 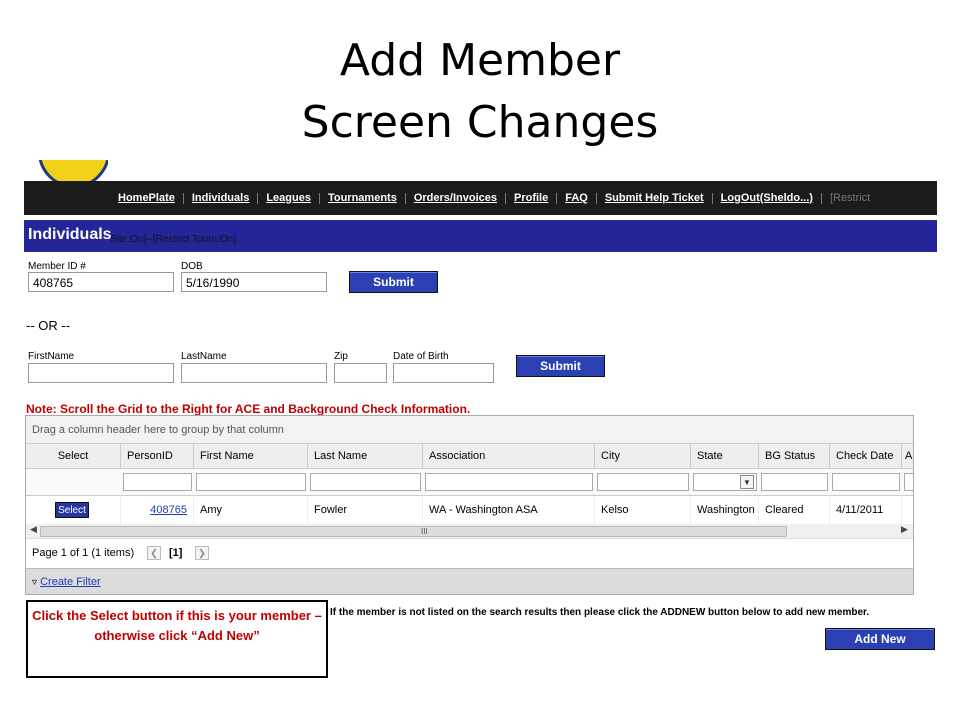 What do you see at coordinates (154, 553) in the screenshot?
I see `prev-page-icon: ❮` at bounding box center [154, 553].